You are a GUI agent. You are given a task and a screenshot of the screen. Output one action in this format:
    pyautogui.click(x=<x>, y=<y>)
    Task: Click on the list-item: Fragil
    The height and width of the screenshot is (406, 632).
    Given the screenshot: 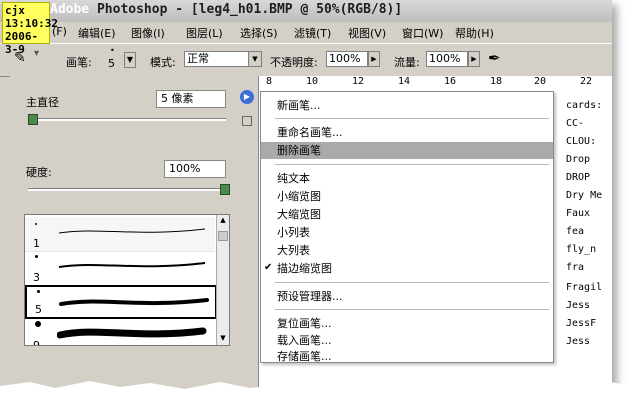 What is the action you would take?
    pyautogui.click(x=584, y=287)
    